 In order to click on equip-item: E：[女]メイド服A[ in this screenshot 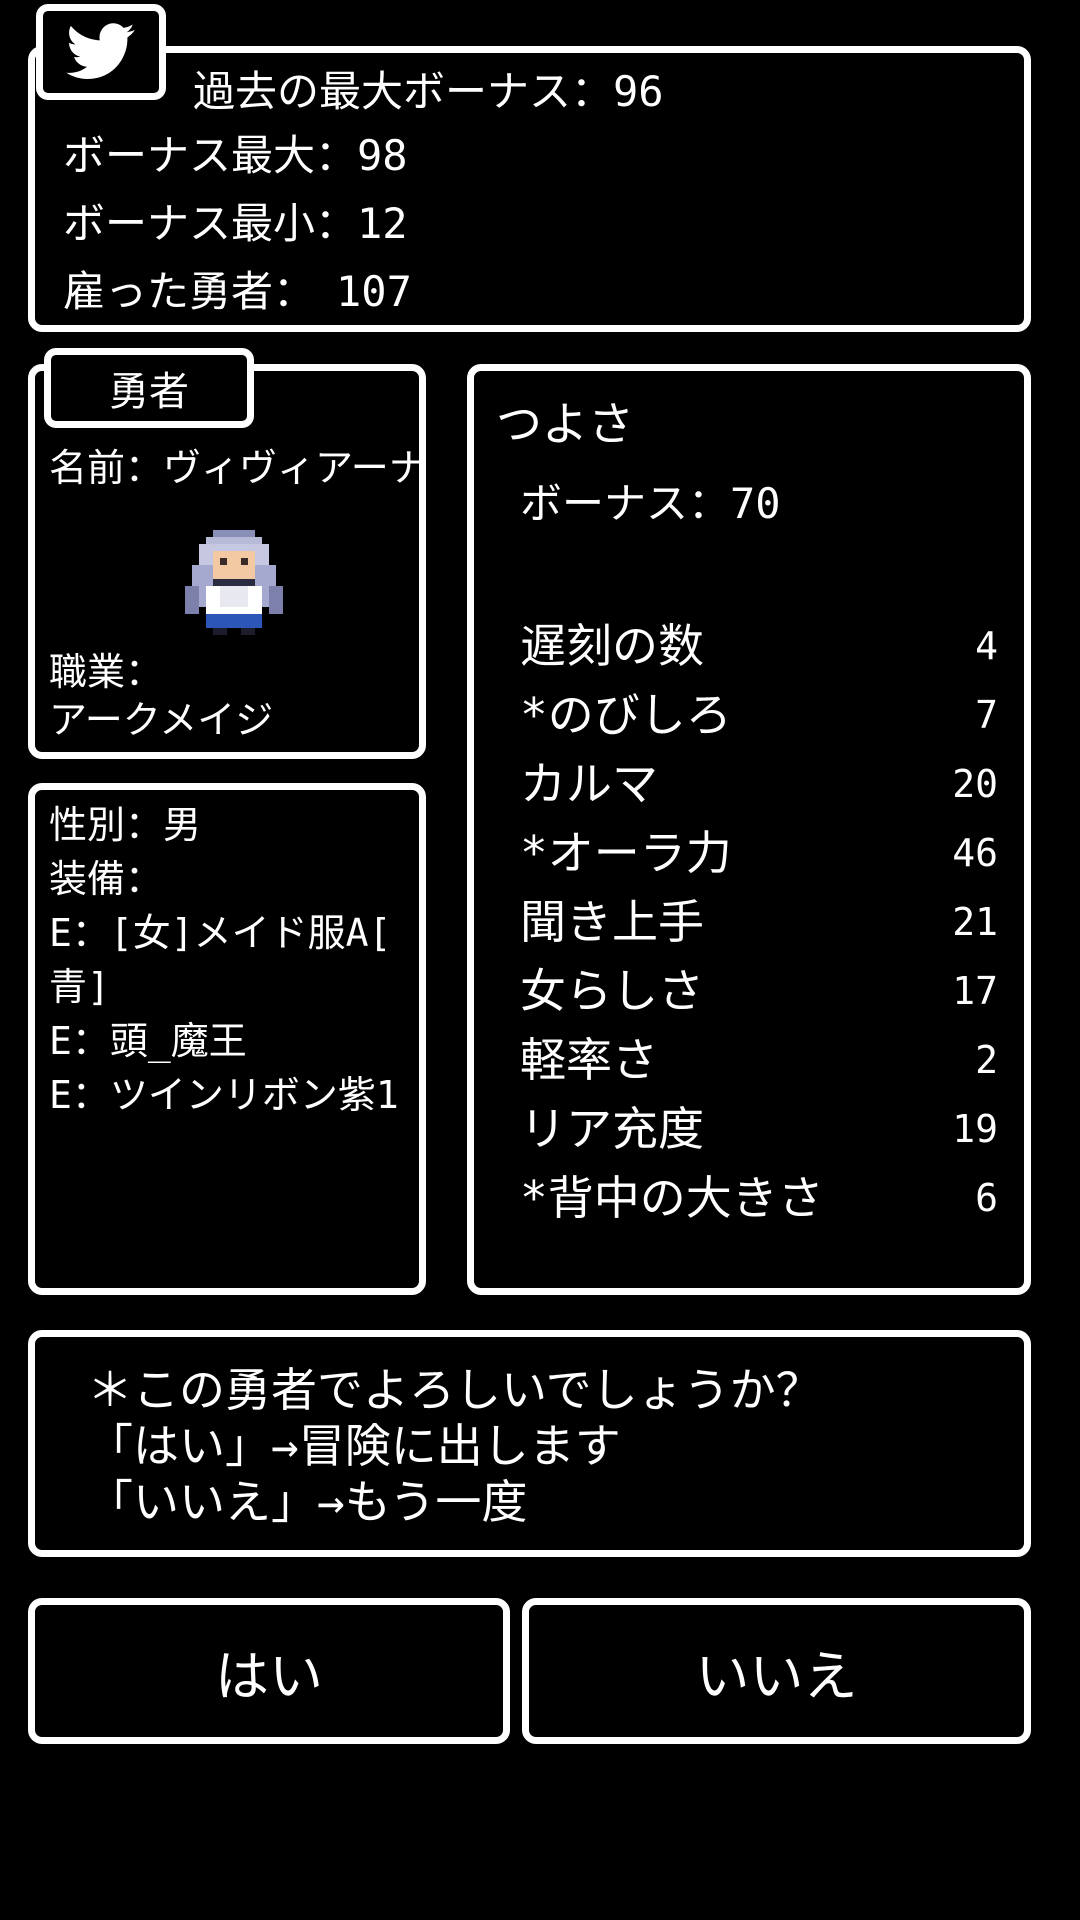, I will do `click(220, 933)`.